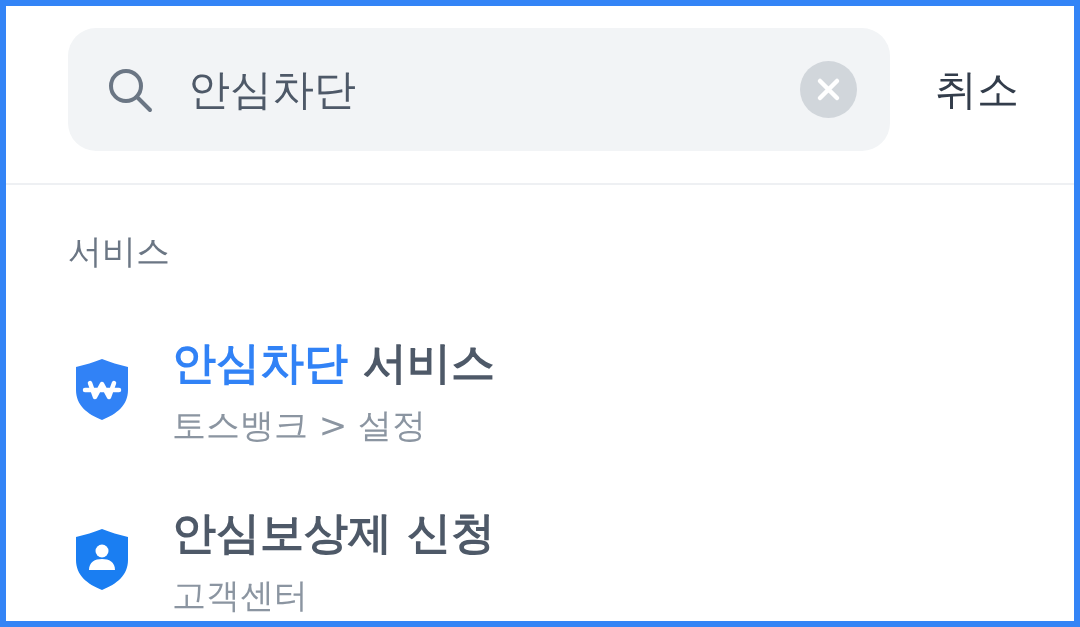  What do you see at coordinates (334, 363) in the screenshot?
I see `result-title: 안심차단 서비스` at bounding box center [334, 363].